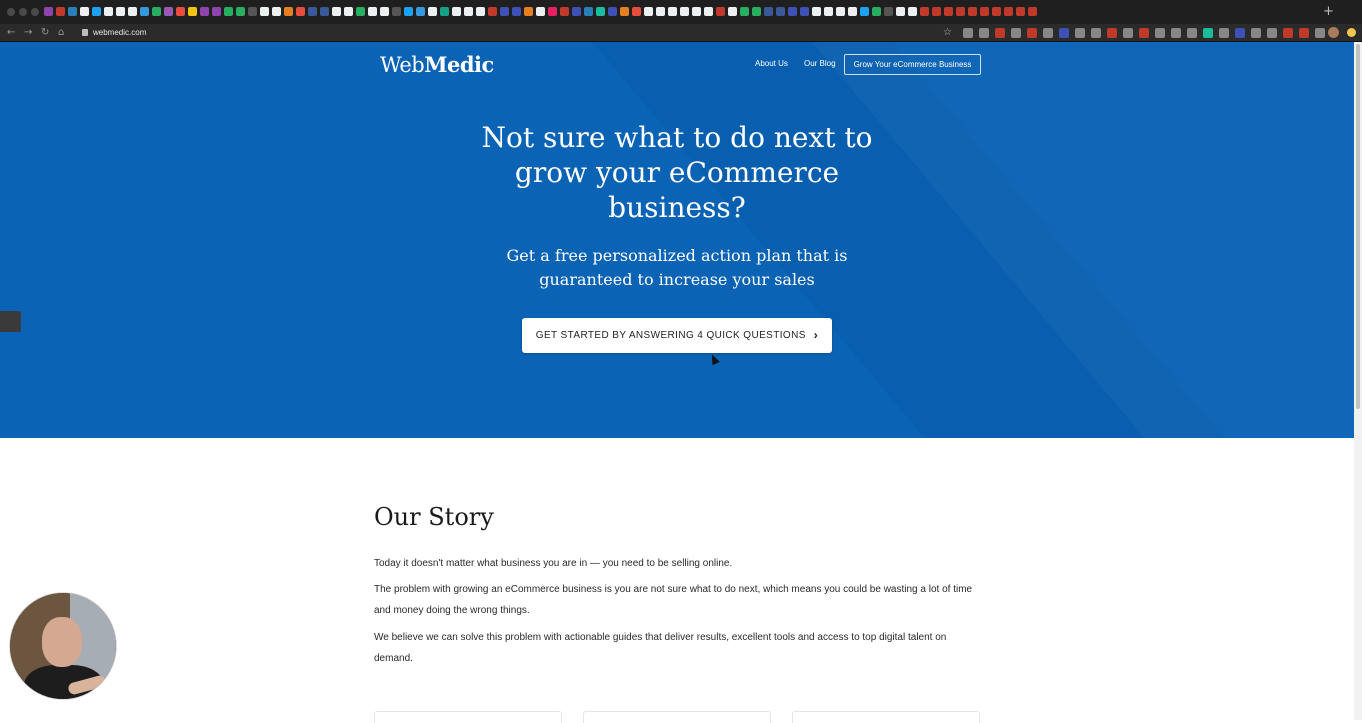 The width and height of the screenshot is (1362, 723). What do you see at coordinates (1328, 12) in the screenshot?
I see `new-tab-button: +` at bounding box center [1328, 12].